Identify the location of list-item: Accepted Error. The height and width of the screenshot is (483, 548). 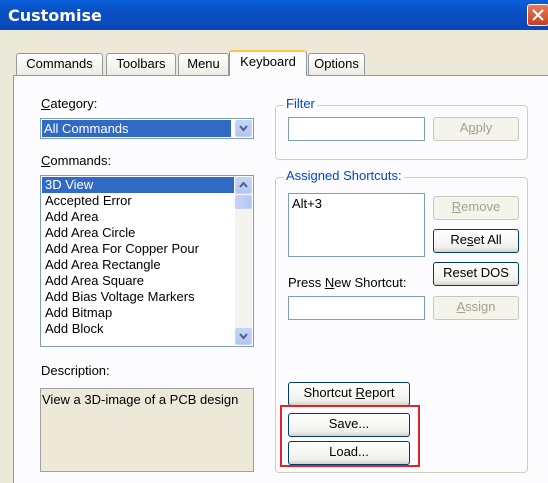
(88, 201).